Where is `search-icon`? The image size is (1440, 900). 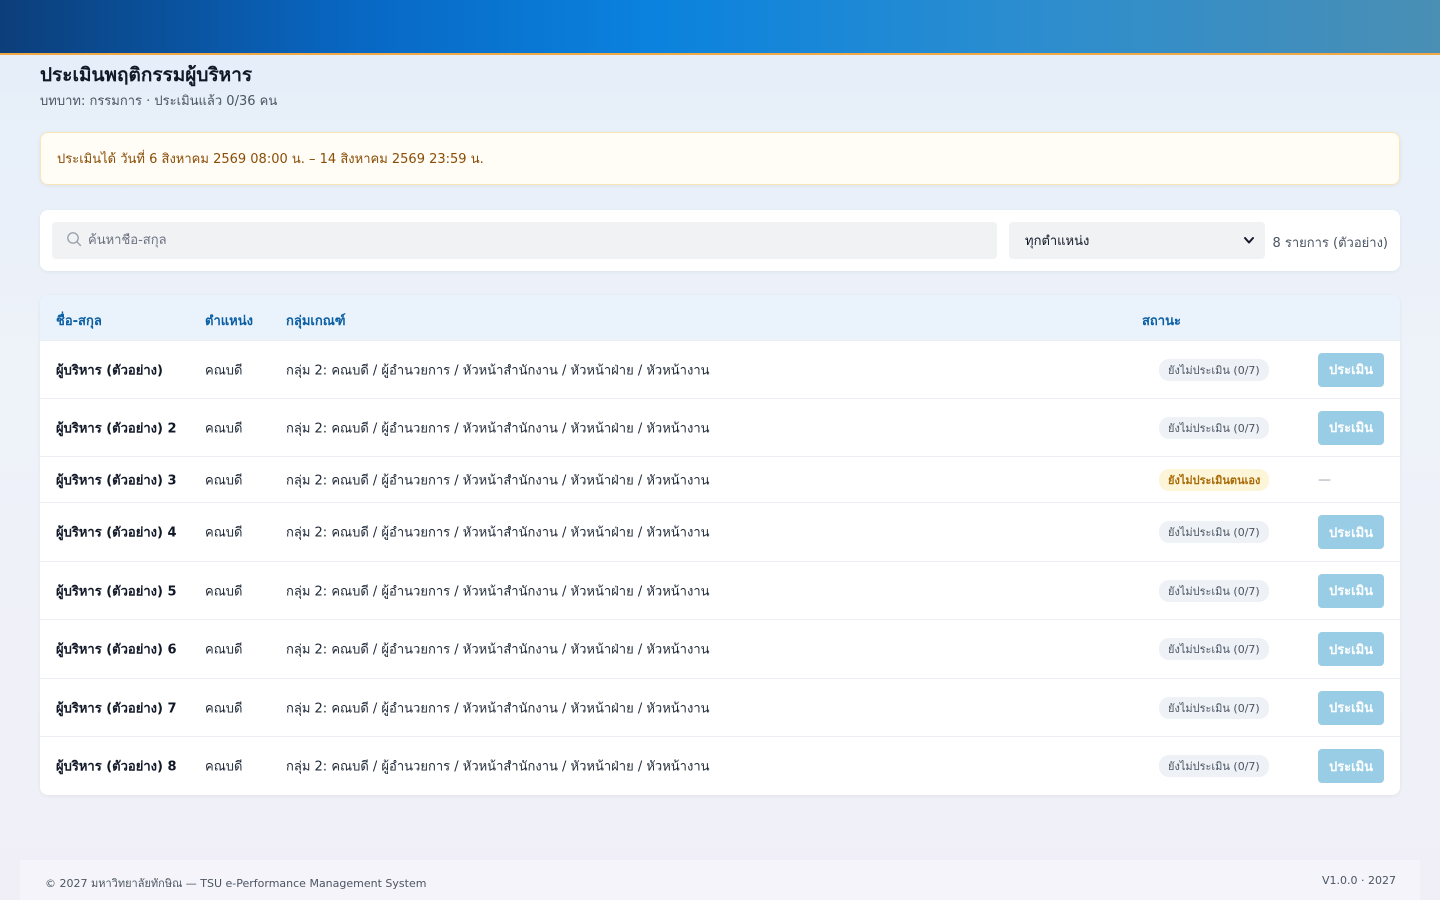
search-icon is located at coordinates (74, 241).